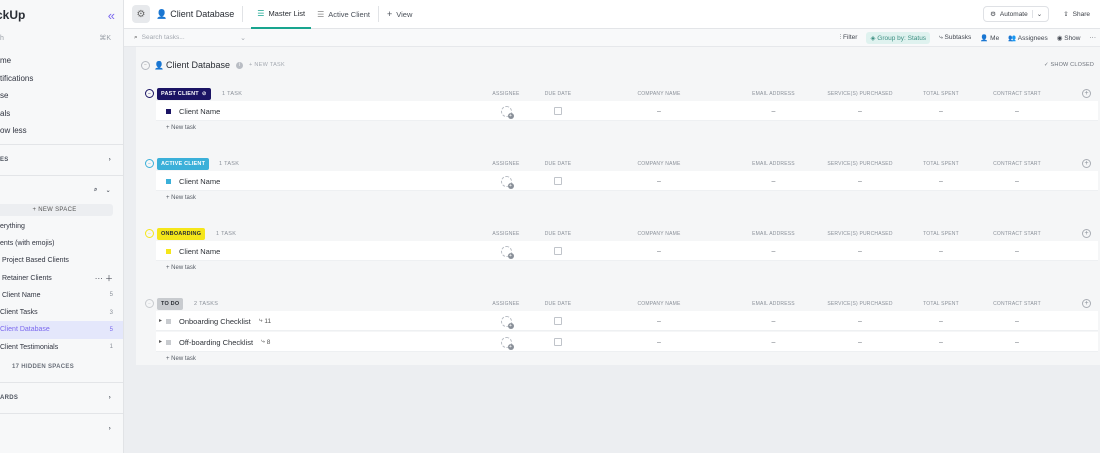 The height and width of the screenshot is (453, 1100). I want to click on chevron-down-icon: ⌄, so click(108, 190).